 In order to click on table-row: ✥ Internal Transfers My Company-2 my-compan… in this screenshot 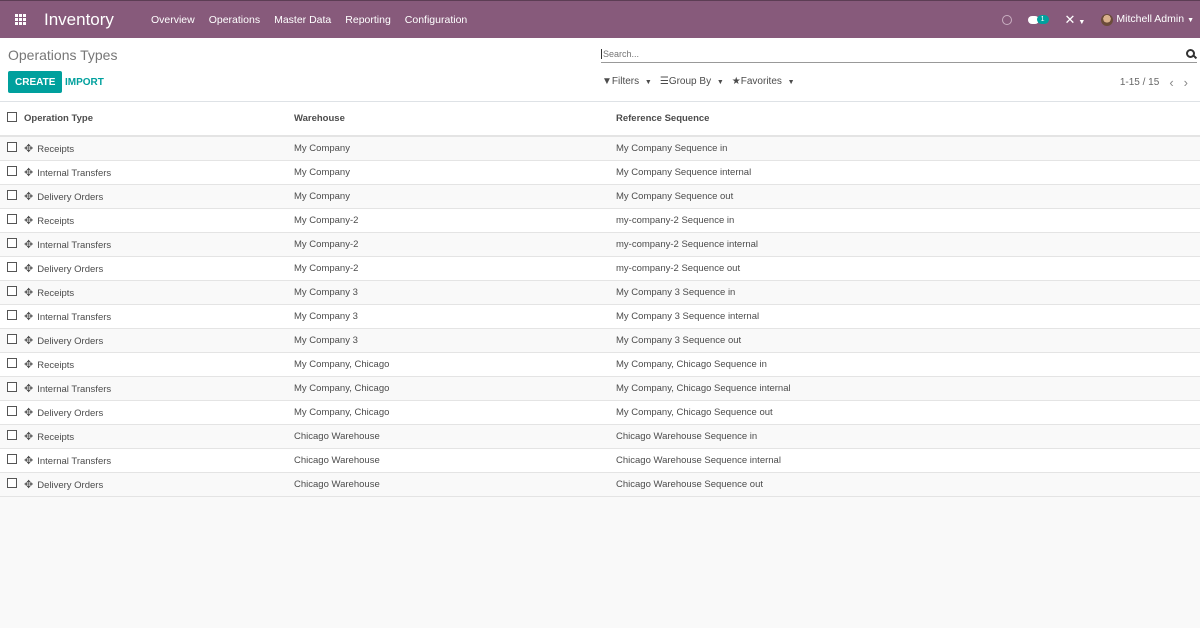, I will do `click(600, 244)`.